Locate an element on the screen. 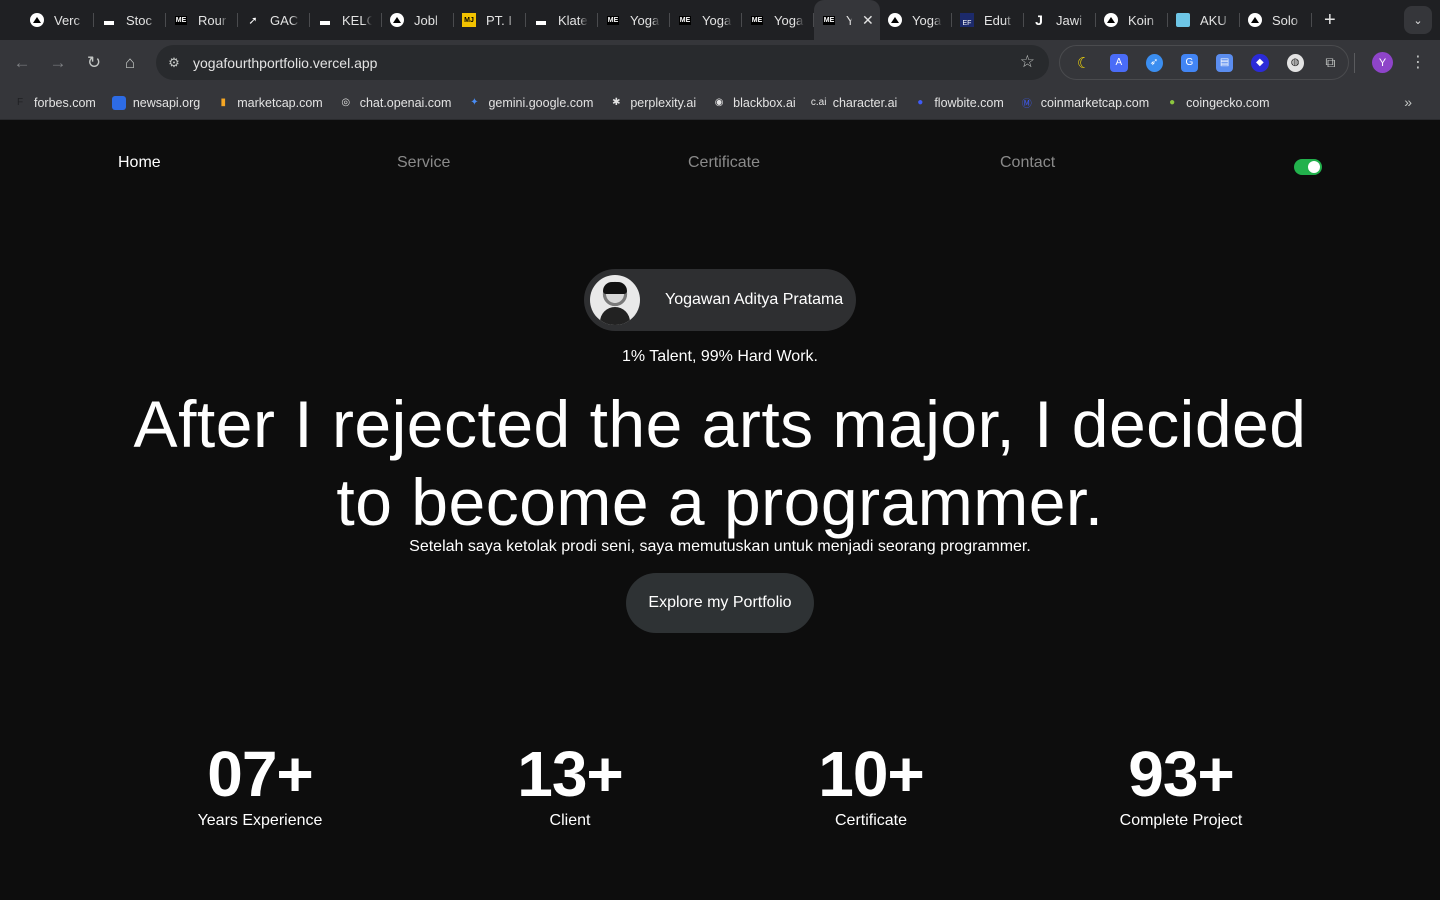 The image size is (1440, 900). bookmark-item: c.ai character.ai is located at coordinates (854, 102).